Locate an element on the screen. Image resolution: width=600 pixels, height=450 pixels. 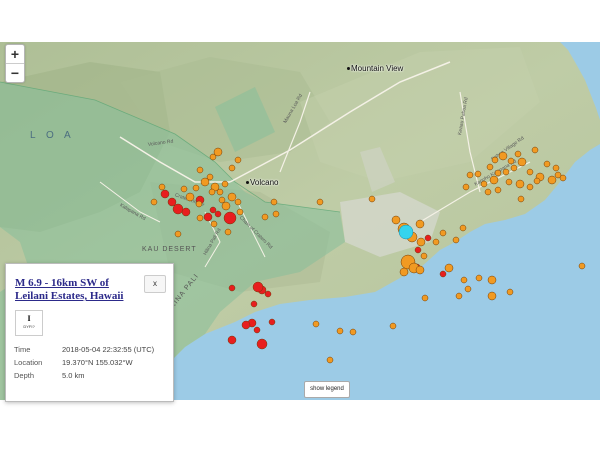
zoom-out-button: − is located at coordinates (15, 72).